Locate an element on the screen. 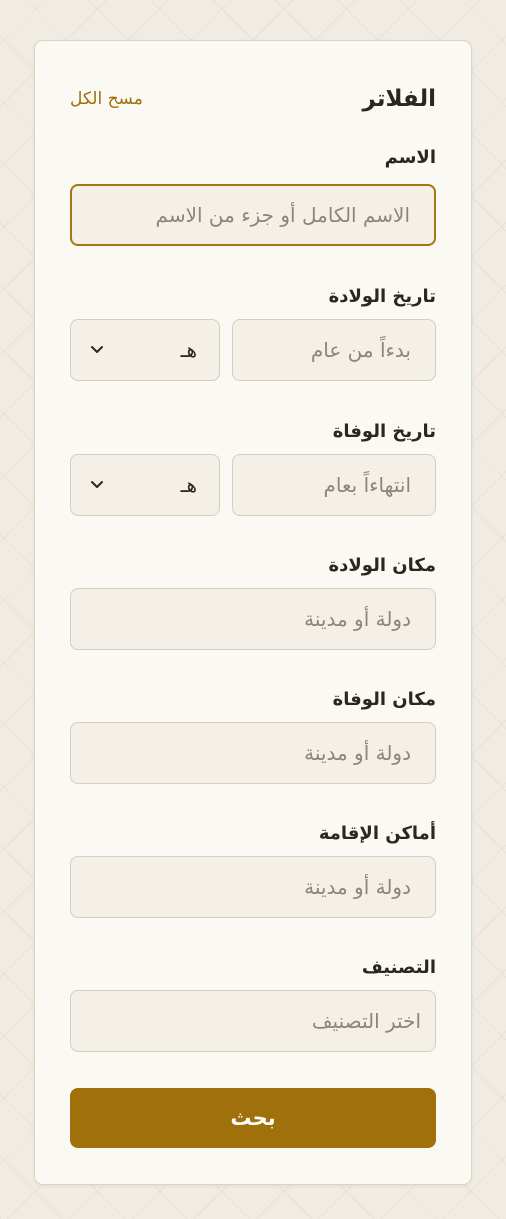 This screenshot has height=1219, width=506. birth-date-label: تاريخ الولادة is located at coordinates (382, 296).